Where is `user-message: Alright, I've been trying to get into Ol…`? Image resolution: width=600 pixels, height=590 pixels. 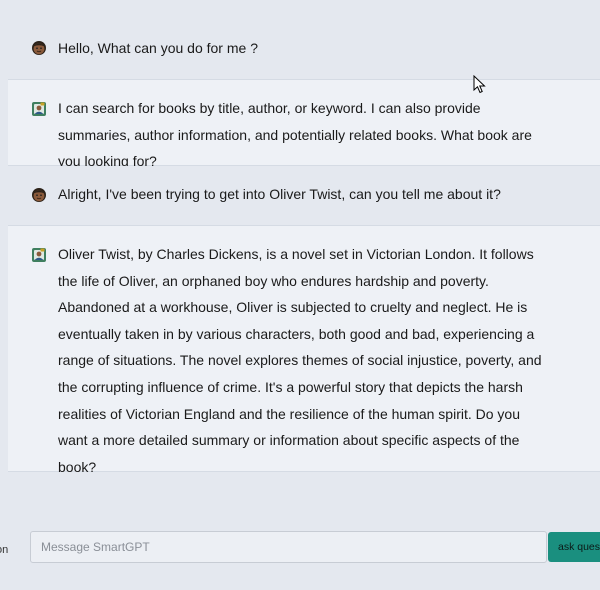
user-message: Alright, I've been trying to get into Ol… is located at coordinates (304, 196).